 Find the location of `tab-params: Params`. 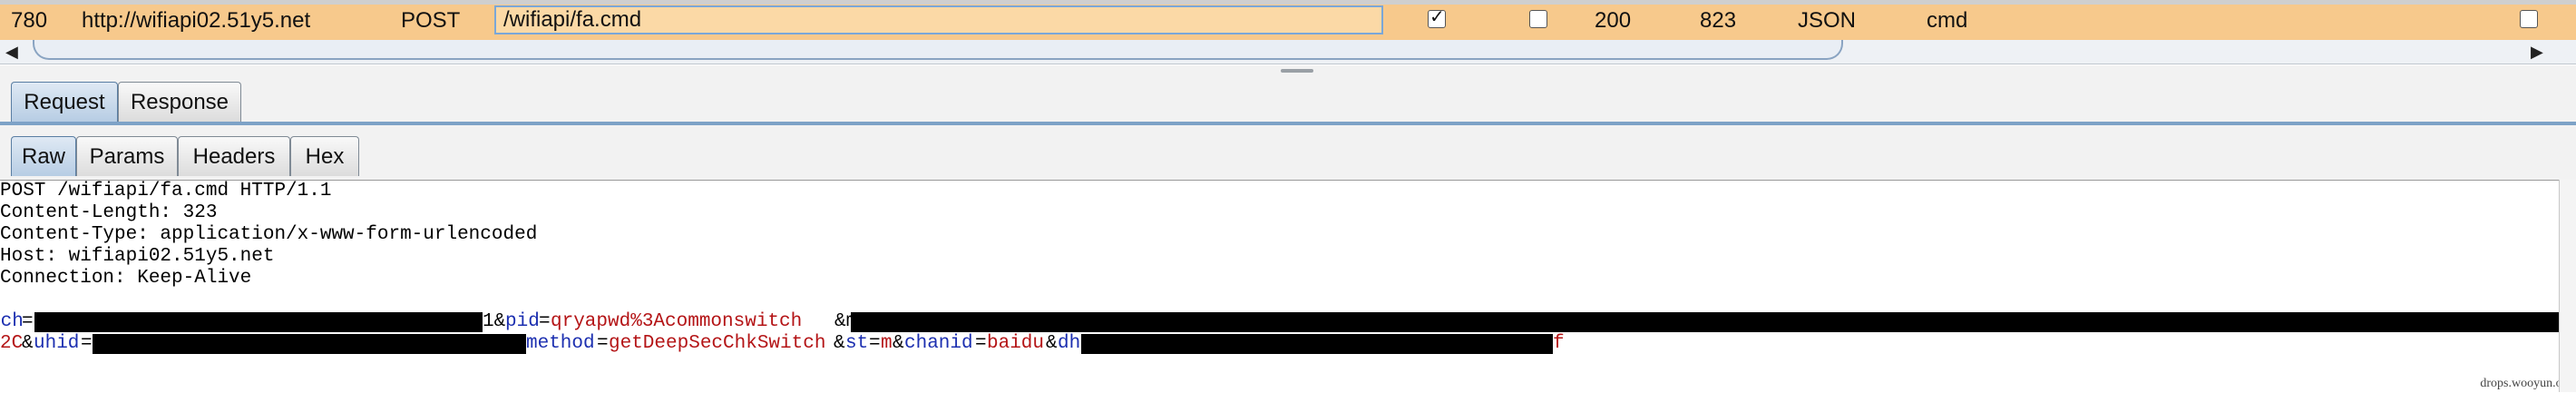

tab-params: Params is located at coordinates (127, 156).